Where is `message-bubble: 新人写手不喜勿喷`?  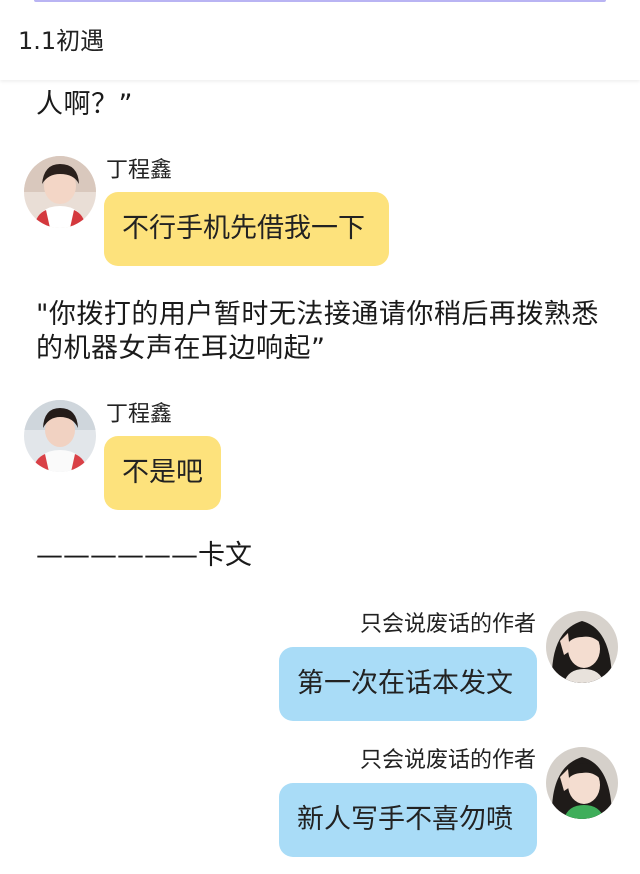 message-bubble: 新人写手不喜勿喷 is located at coordinates (408, 820).